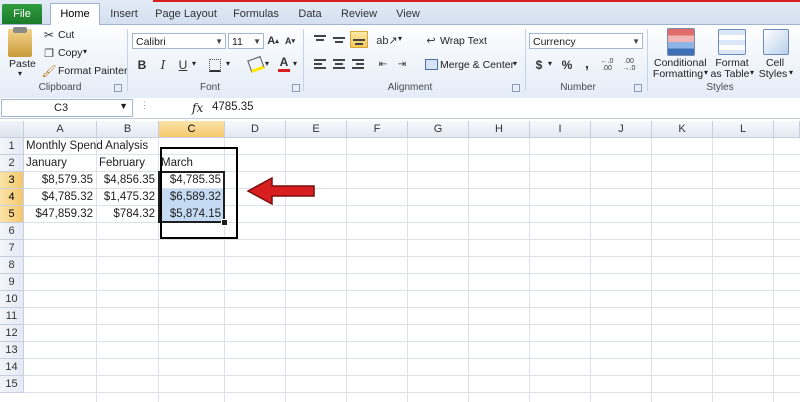  Describe the element at coordinates (215, 65) in the screenshot. I see `borders-icon` at that location.